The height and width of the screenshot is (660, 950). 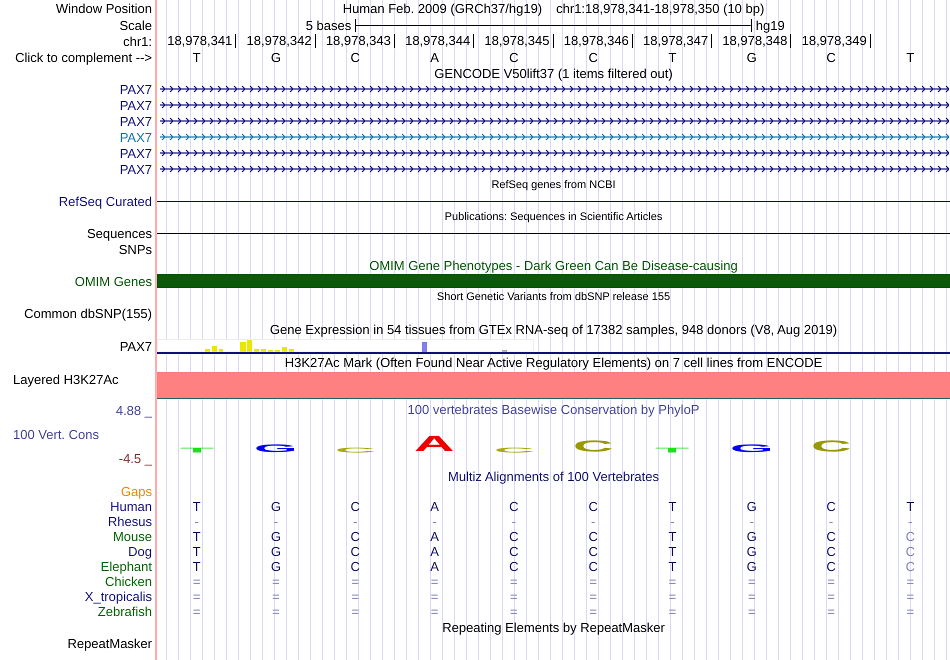 I want to click on track-title: Multiz Alignments of 100 Vertebrates, so click(x=553, y=476).